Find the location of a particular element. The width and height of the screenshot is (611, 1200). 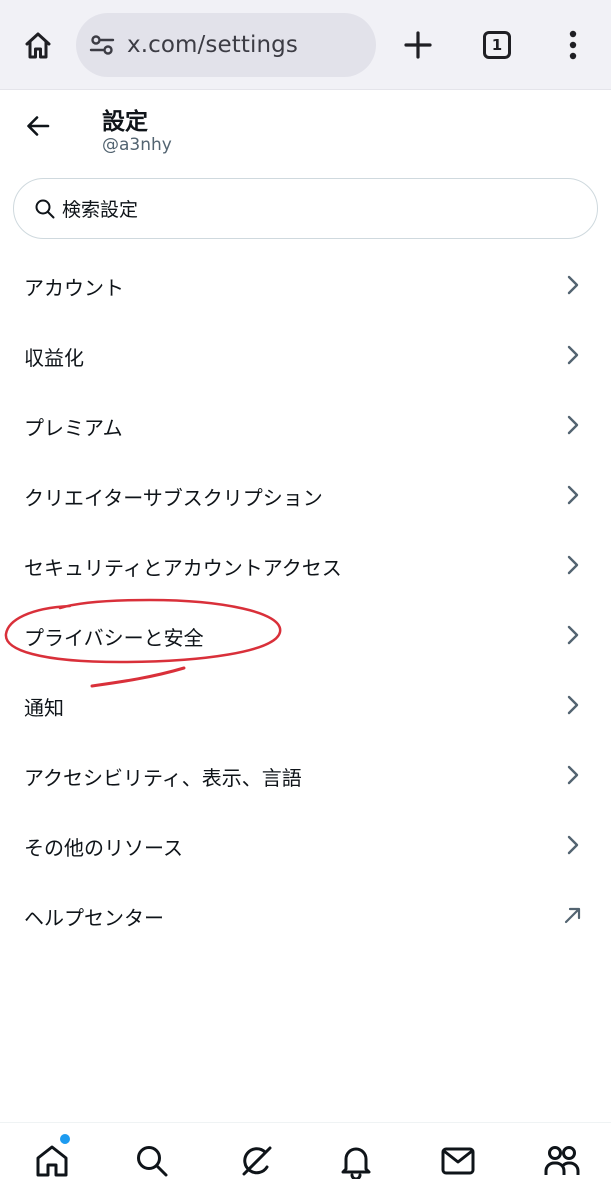

settings-item-label: プレミアム is located at coordinates (73, 428).